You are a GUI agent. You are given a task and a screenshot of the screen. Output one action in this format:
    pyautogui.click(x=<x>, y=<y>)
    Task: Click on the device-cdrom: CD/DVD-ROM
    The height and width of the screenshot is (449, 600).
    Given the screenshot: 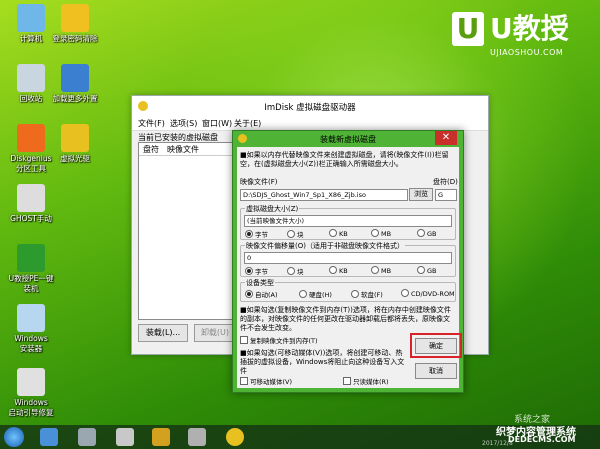 What is the action you would take?
    pyautogui.click(x=428, y=293)
    